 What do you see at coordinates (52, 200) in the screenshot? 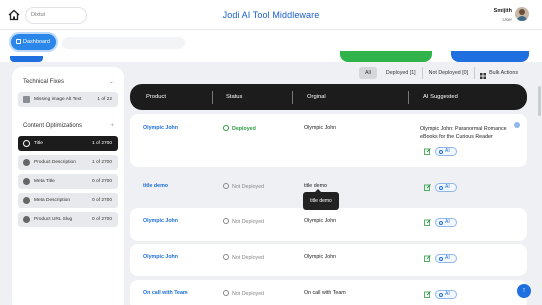
I see `sidebar-item-label: Meta Description` at bounding box center [52, 200].